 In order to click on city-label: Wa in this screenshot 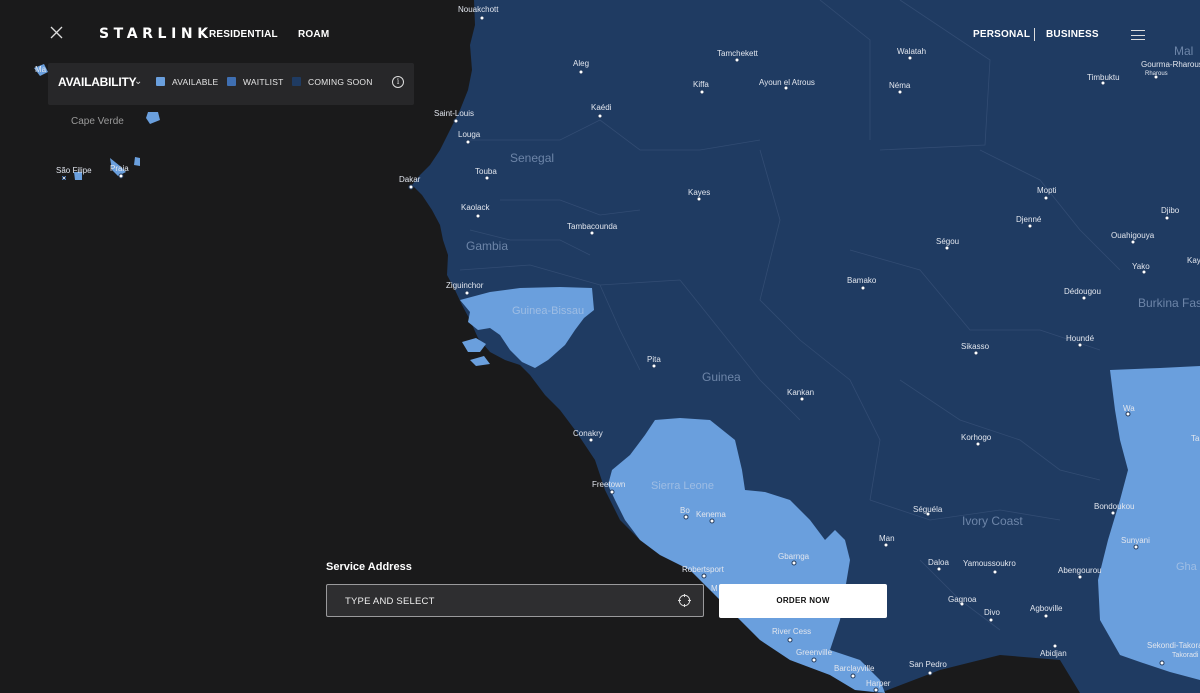, I will do `click(1129, 408)`.